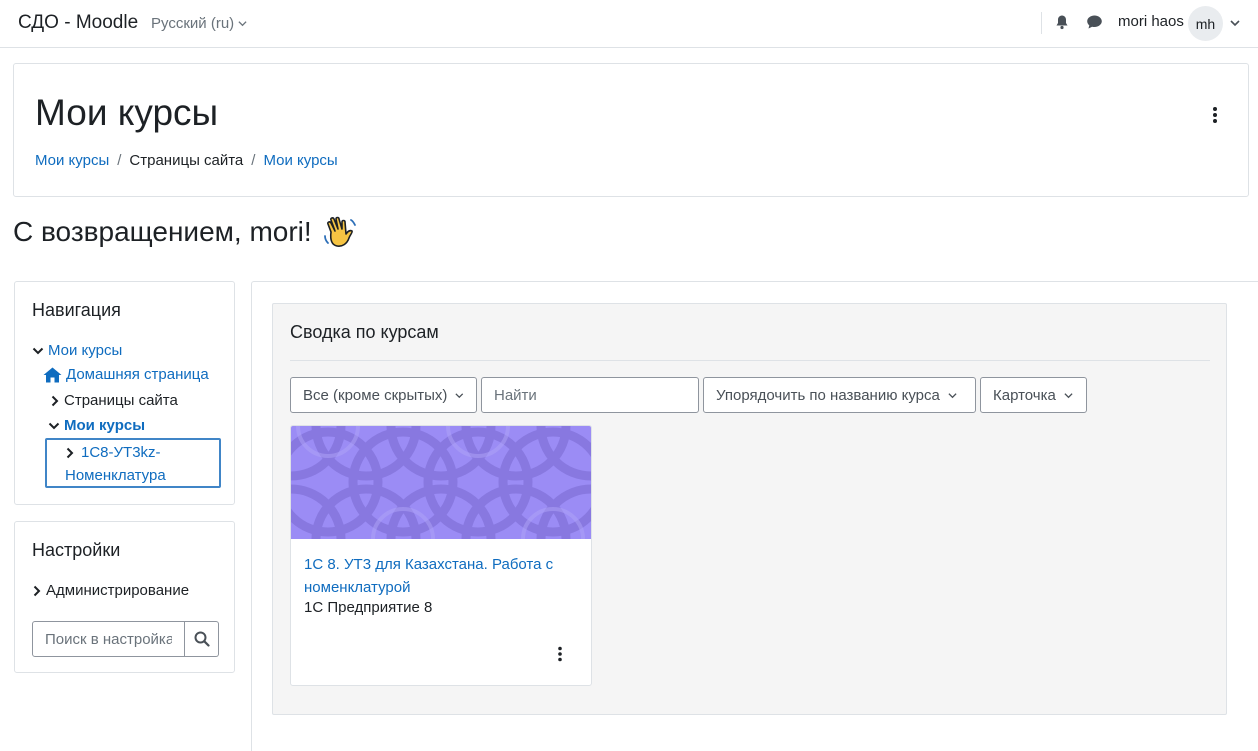  Describe the element at coordinates (193, 23) in the screenshot. I see `language-label: Русский (ru)` at that location.